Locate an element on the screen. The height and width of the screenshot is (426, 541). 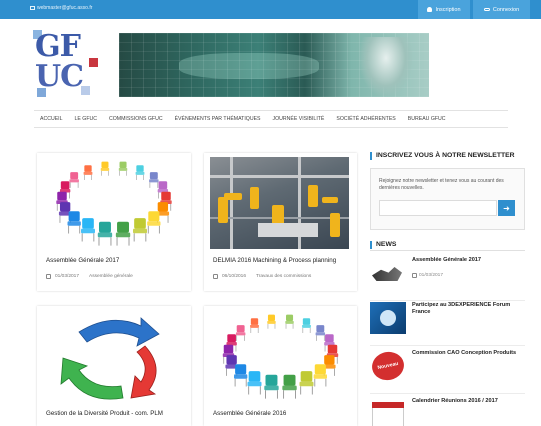
contact-email-text: webmaster@gfuc.asso.fr is located at coordinates (65, 8).